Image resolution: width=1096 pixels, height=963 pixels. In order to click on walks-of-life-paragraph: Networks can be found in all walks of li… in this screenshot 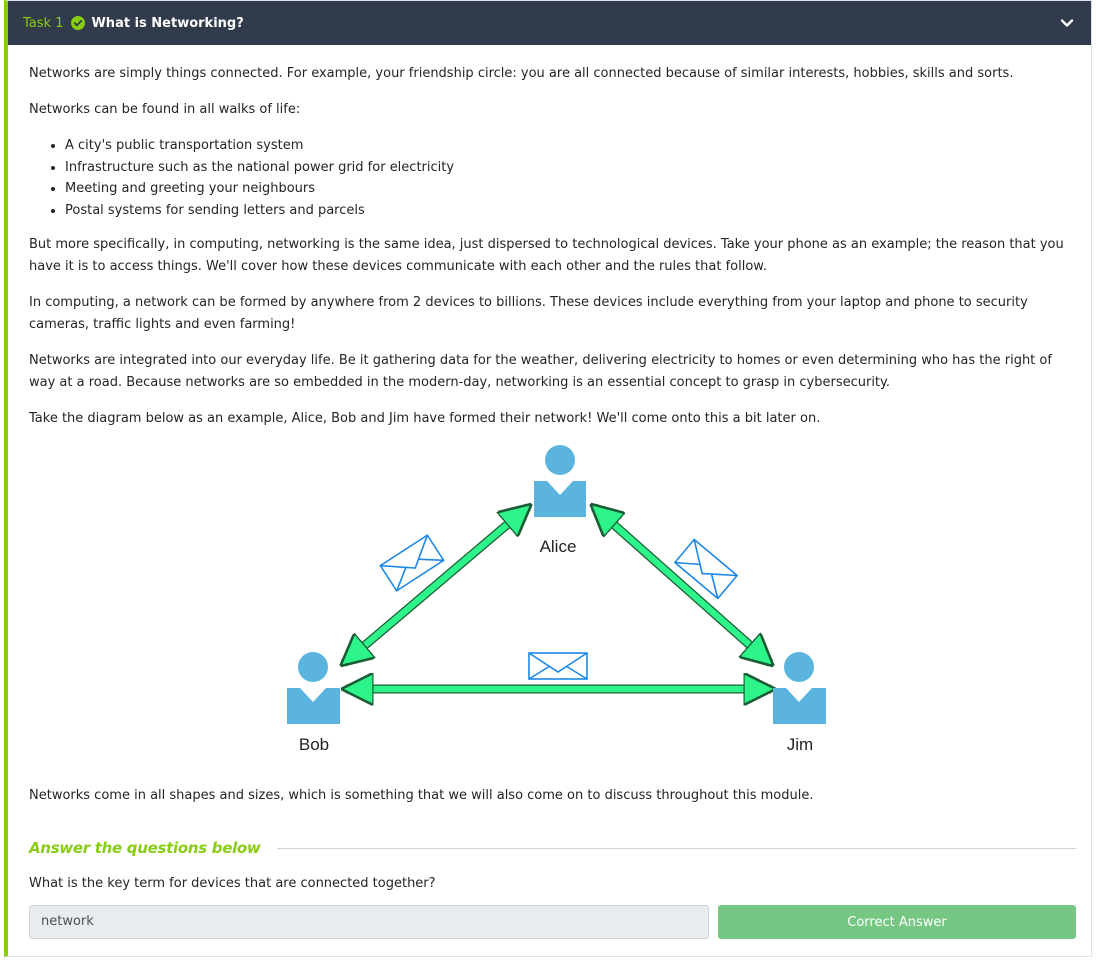, I will do `click(165, 109)`.